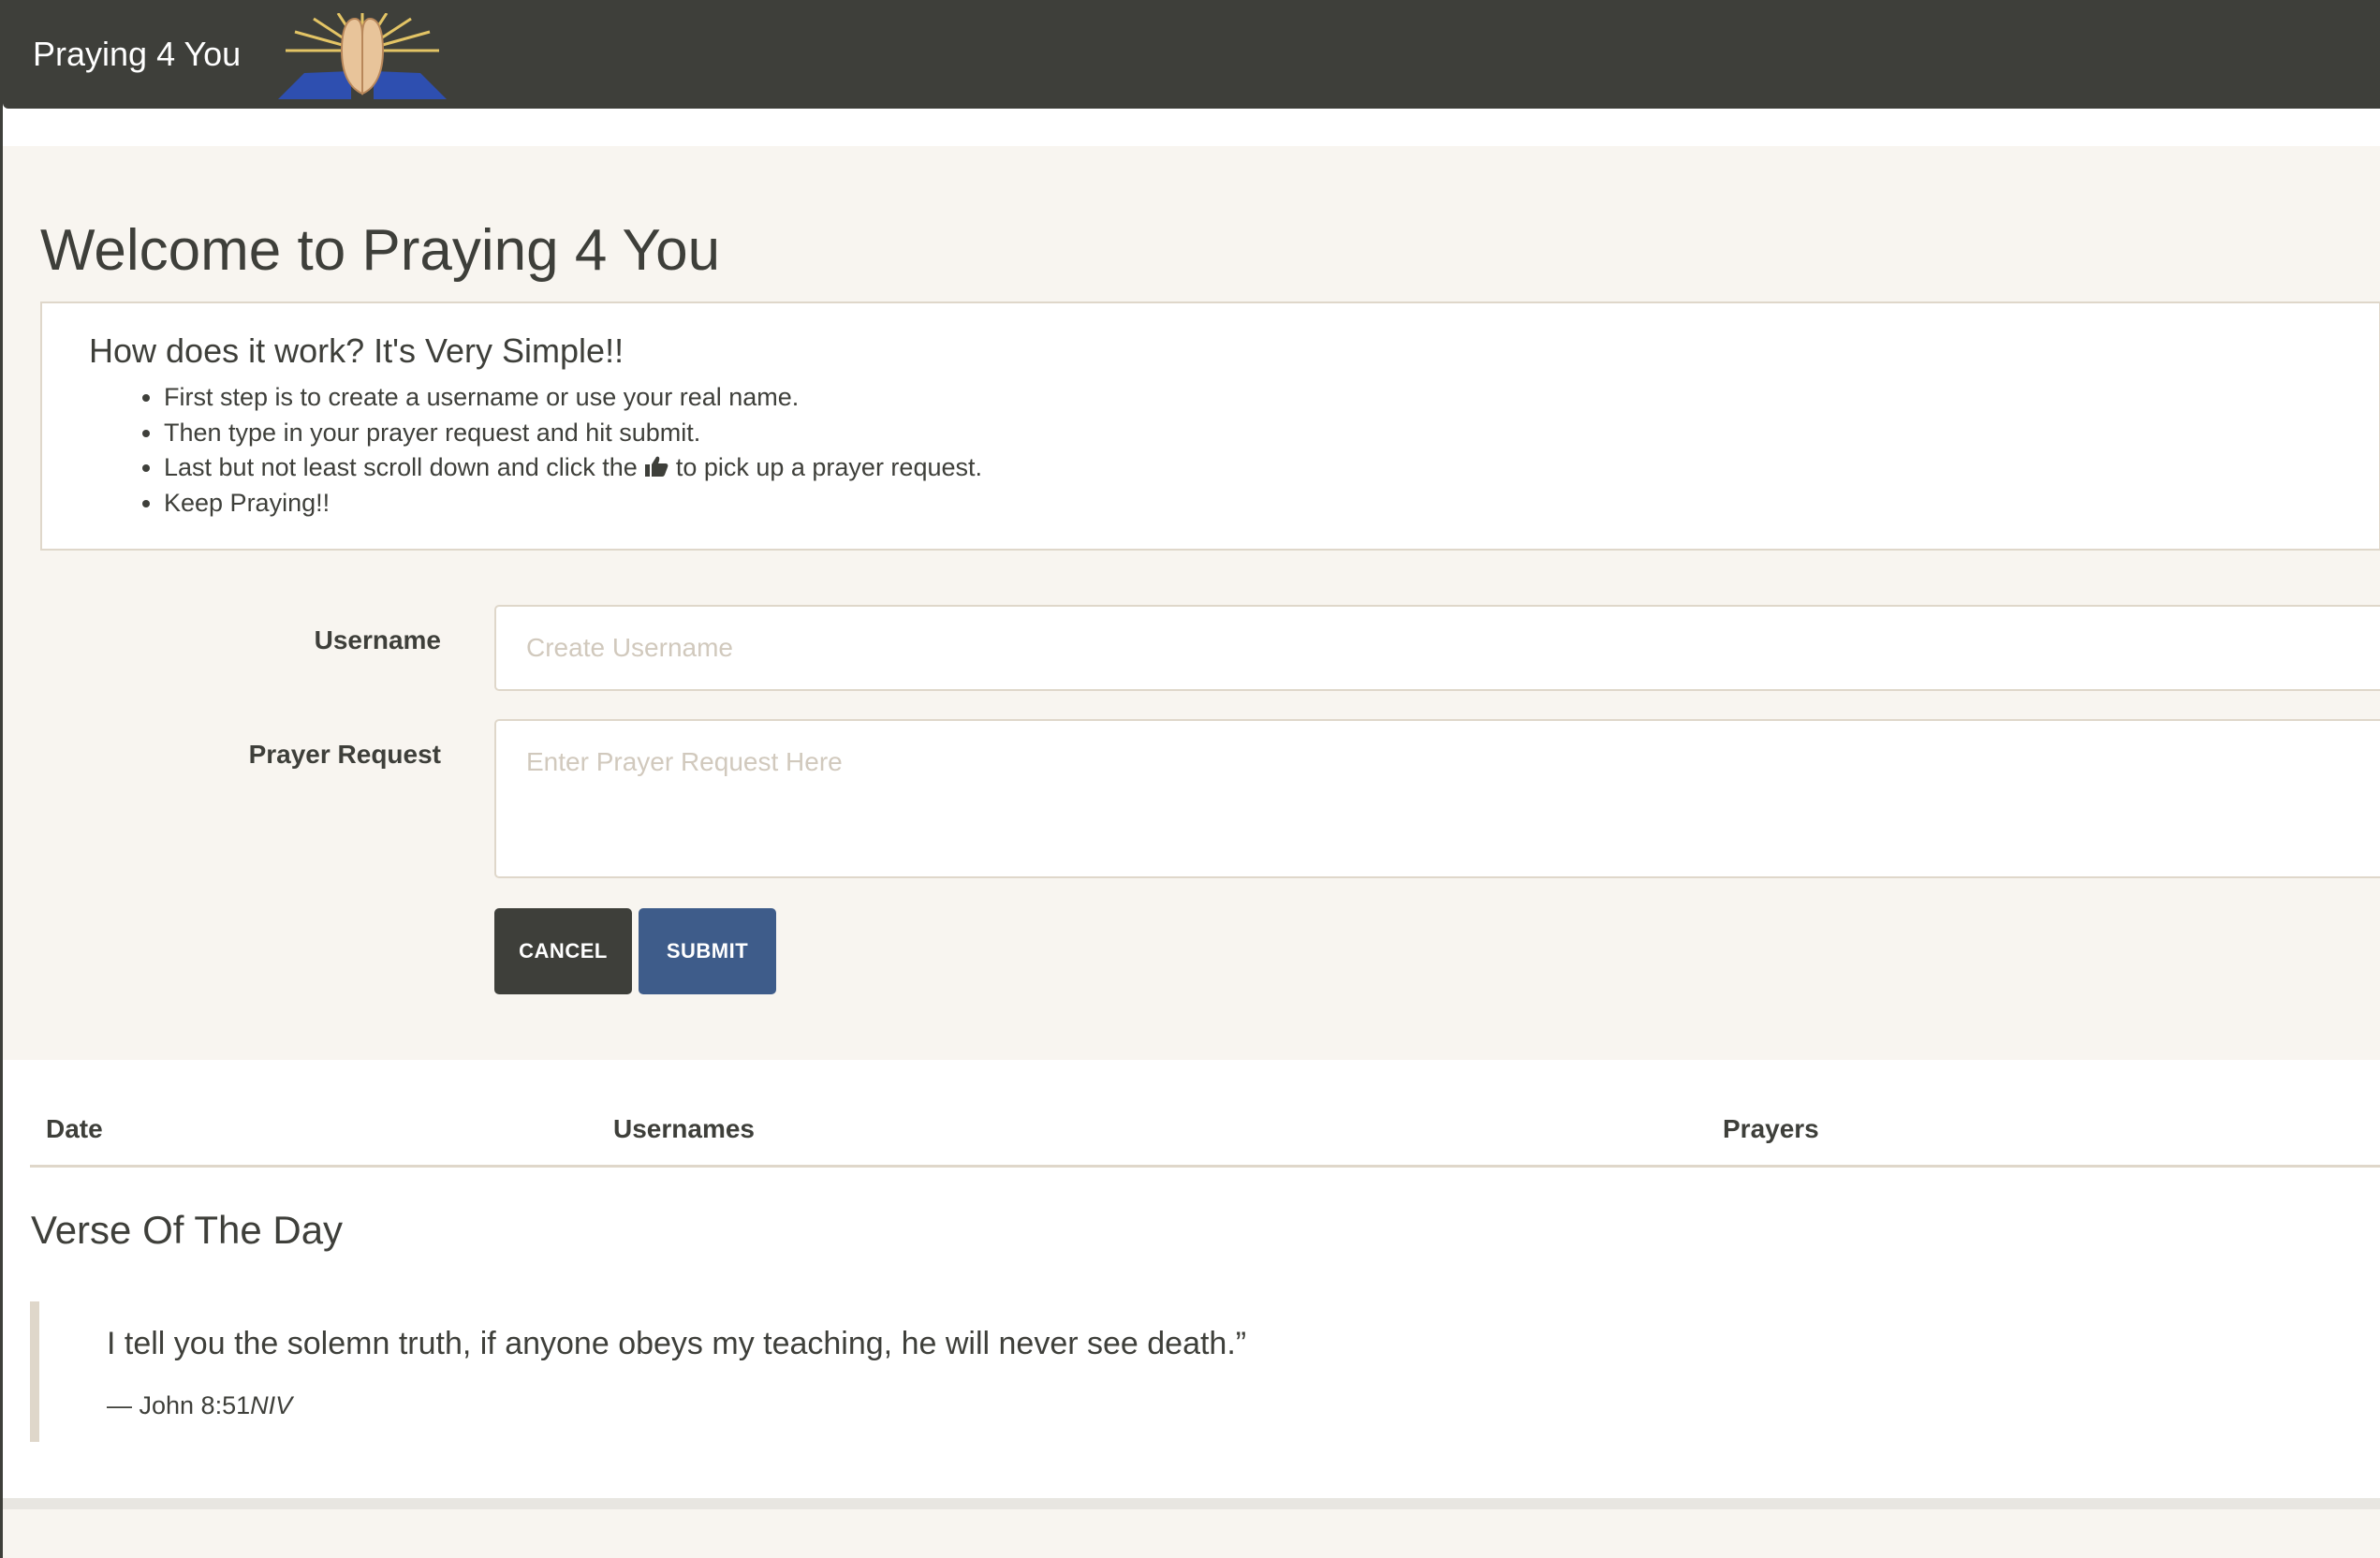 The width and height of the screenshot is (2380, 1558). What do you see at coordinates (1191, 54) in the screenshot?
I see `navbar: Praying 4 You` at bounding box center [1191, 54].